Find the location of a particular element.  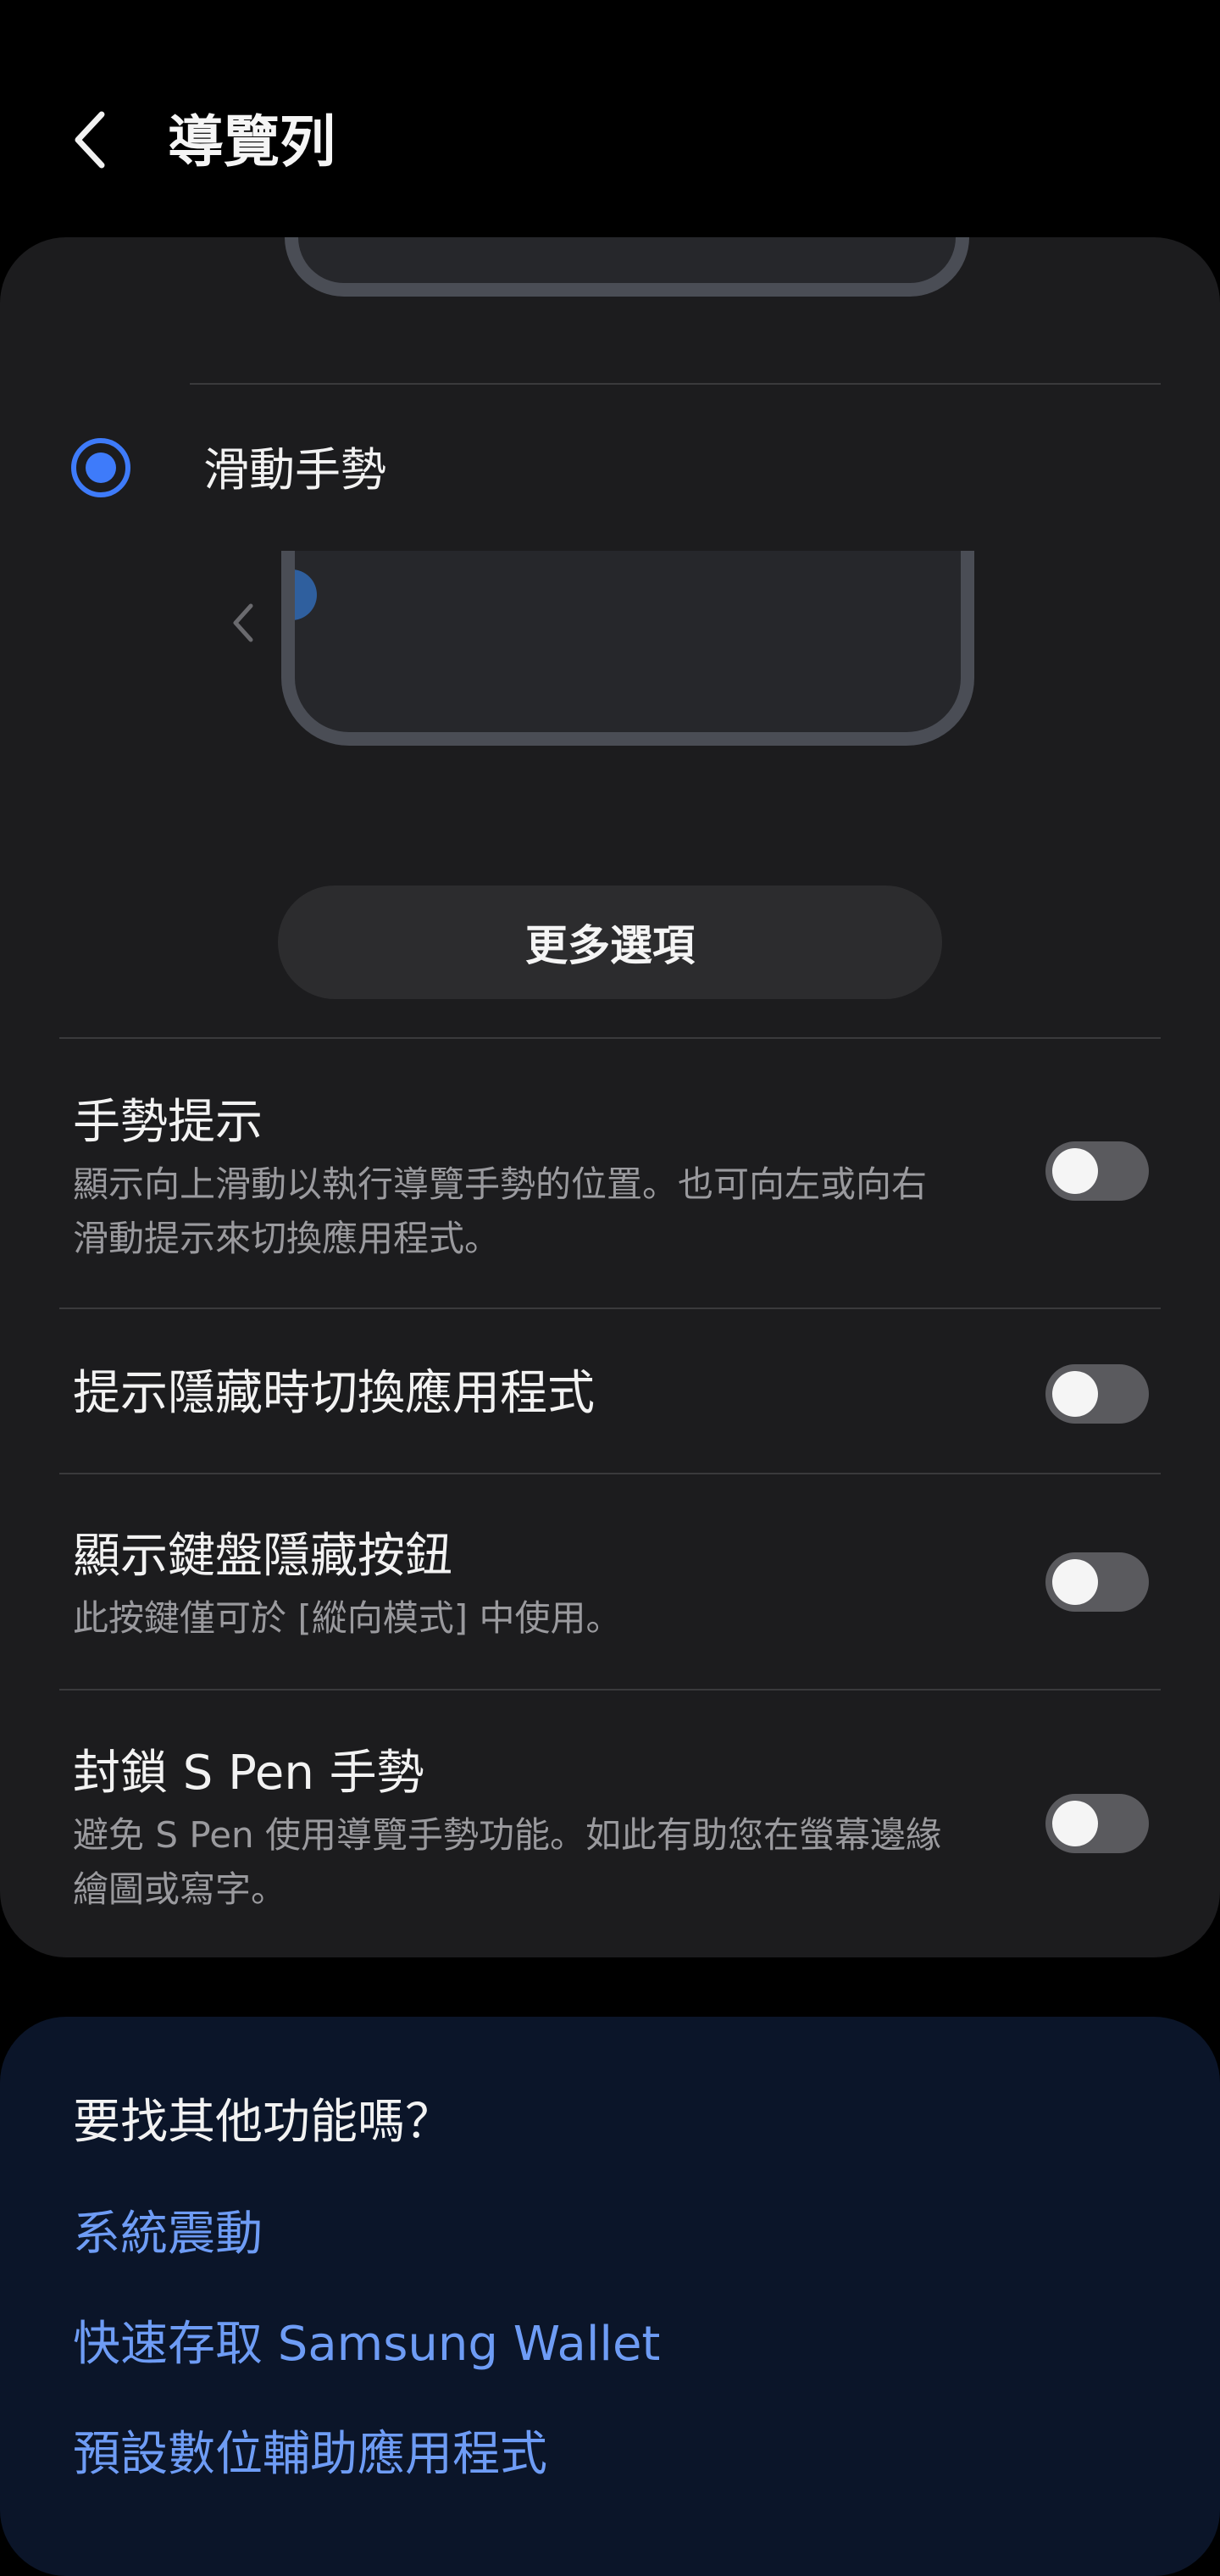

gesture-indicator is located at coordinates (306, 594).